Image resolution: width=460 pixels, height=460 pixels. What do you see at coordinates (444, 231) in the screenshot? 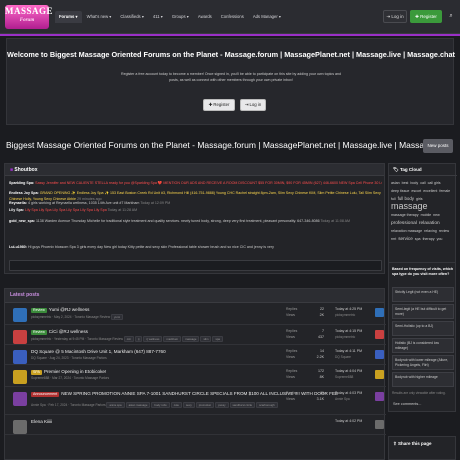
I see `tag-cloud-item: review` at bounding box center [444, 231].